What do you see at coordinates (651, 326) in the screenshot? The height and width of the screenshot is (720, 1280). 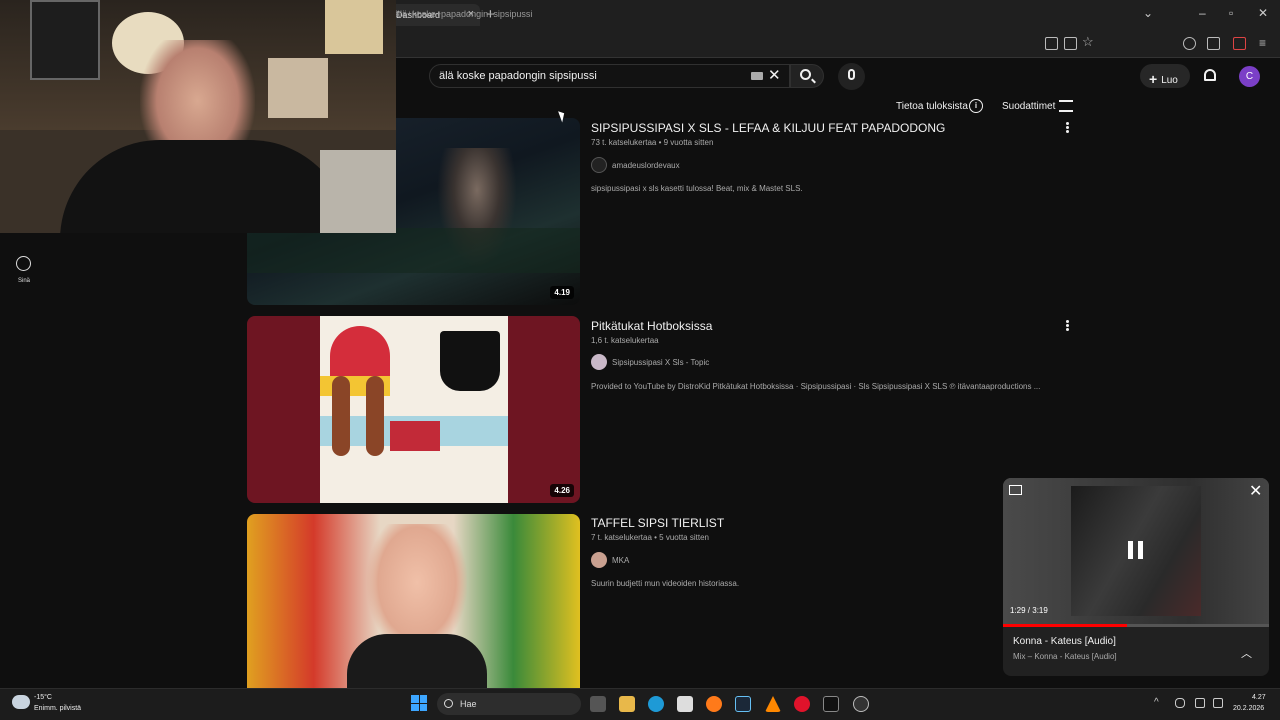 I see `video-title: Pitkätukat Hotboksissa` at bounding box center [651, 326].